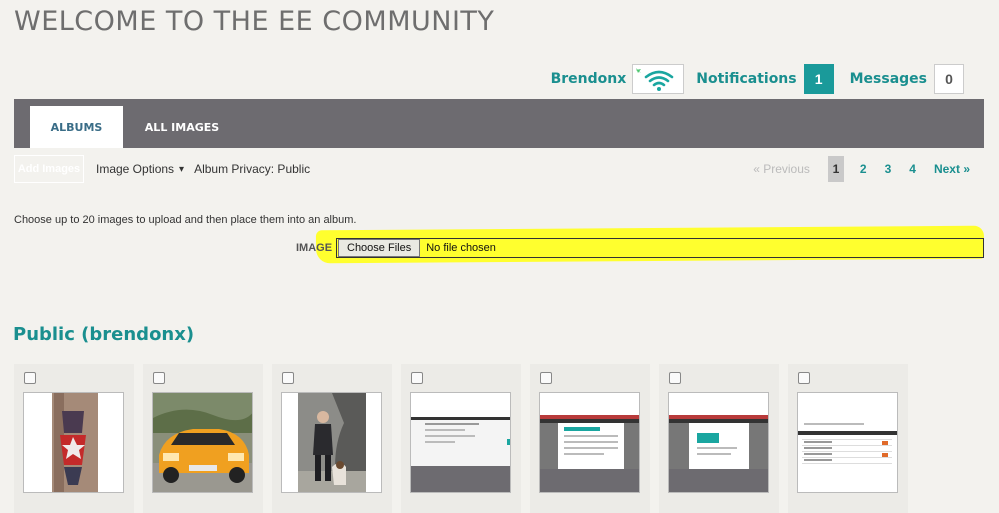  I want to click on add-images-button: Add Images, so click(49, 169).